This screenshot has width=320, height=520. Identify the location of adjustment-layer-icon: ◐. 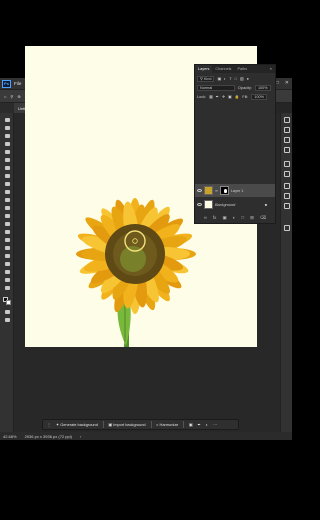
(234, 218).